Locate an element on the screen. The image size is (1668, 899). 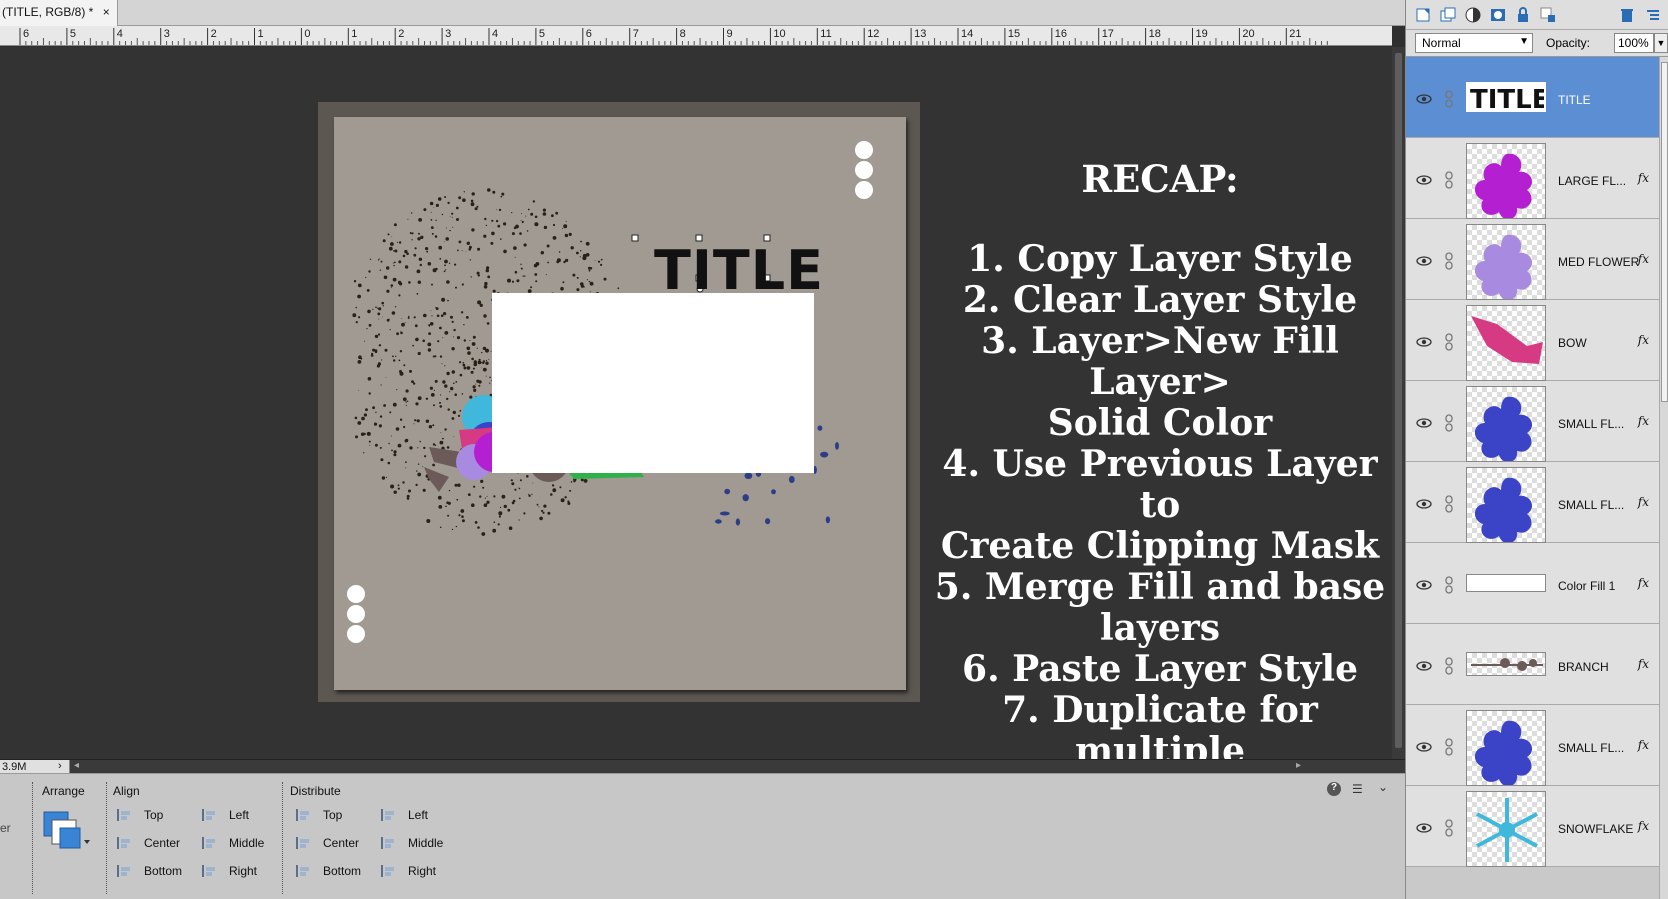
status-menu-arrow: › is located at coordinates (60, 766).